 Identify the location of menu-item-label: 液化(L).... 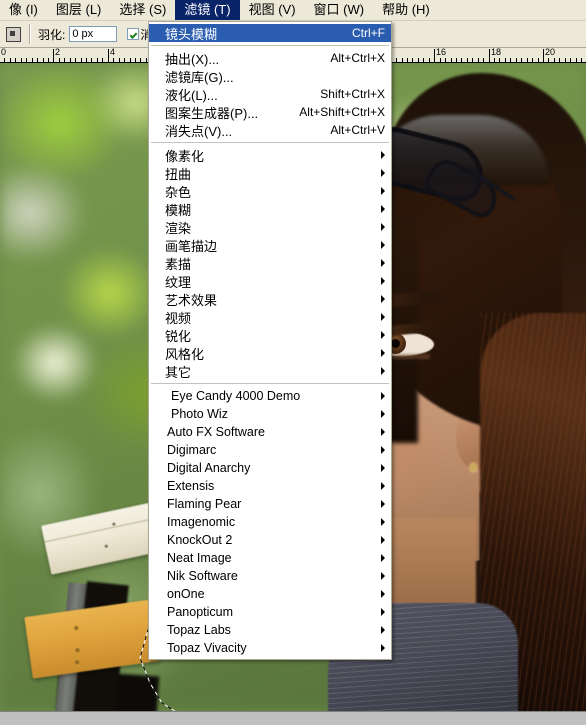
(191, 95).